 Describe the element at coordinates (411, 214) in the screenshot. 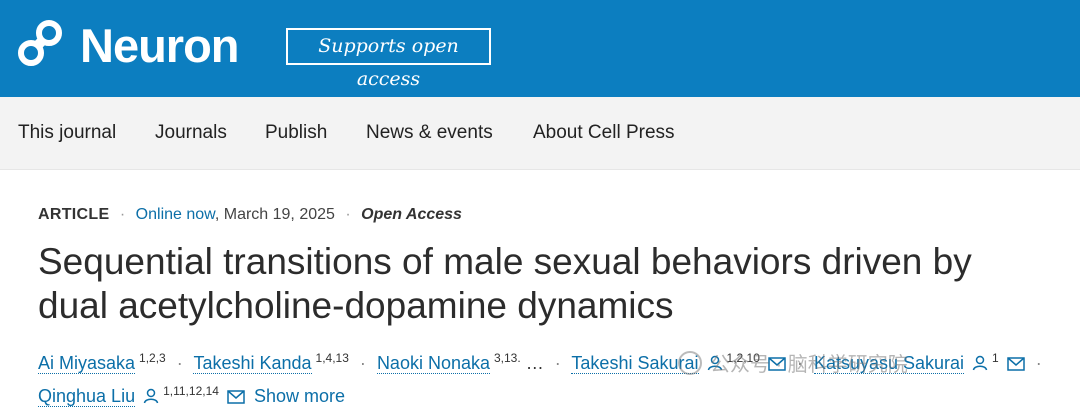

I see `open-access-label: Open Access` at that location.